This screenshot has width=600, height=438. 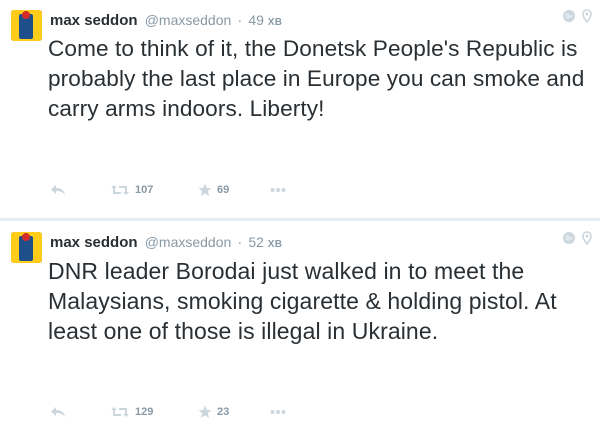 What do you see at coordinates (265, 20) in the screenshot?
I see `timestamp: 49 ХВ` at bounding box center [265, 20].